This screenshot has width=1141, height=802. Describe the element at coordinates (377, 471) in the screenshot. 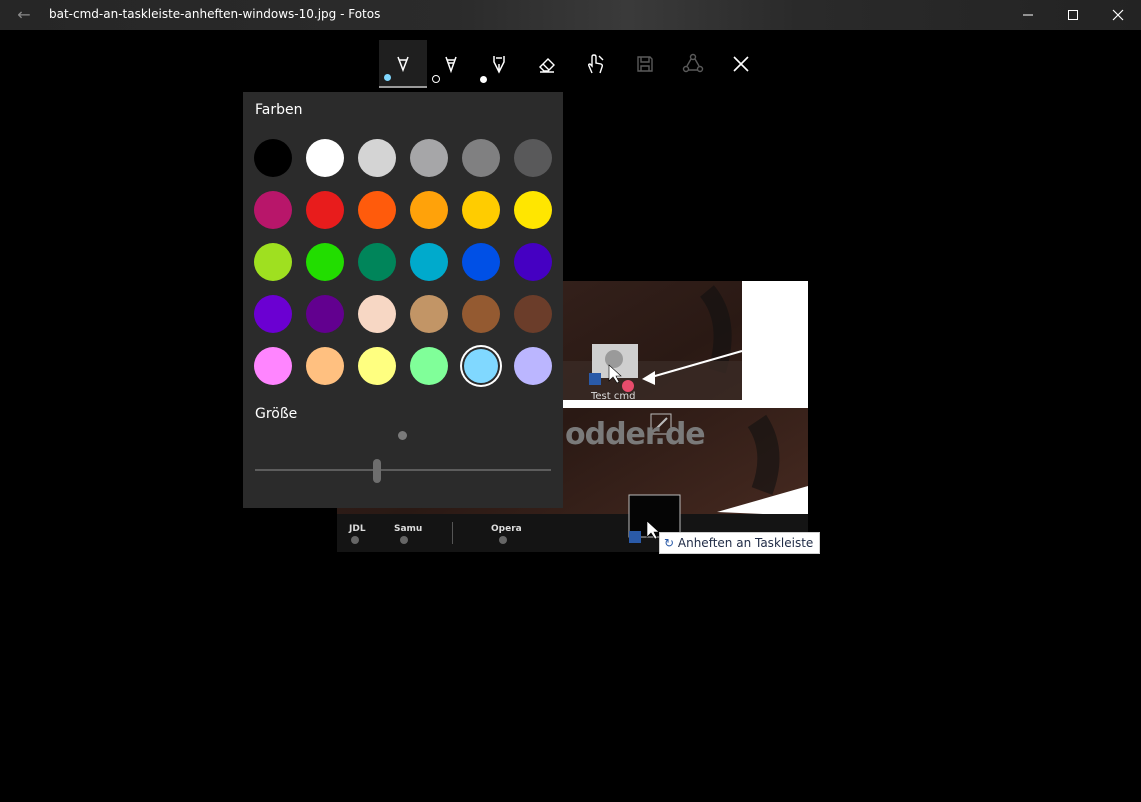

I see `size-slider-thumb` at that location.